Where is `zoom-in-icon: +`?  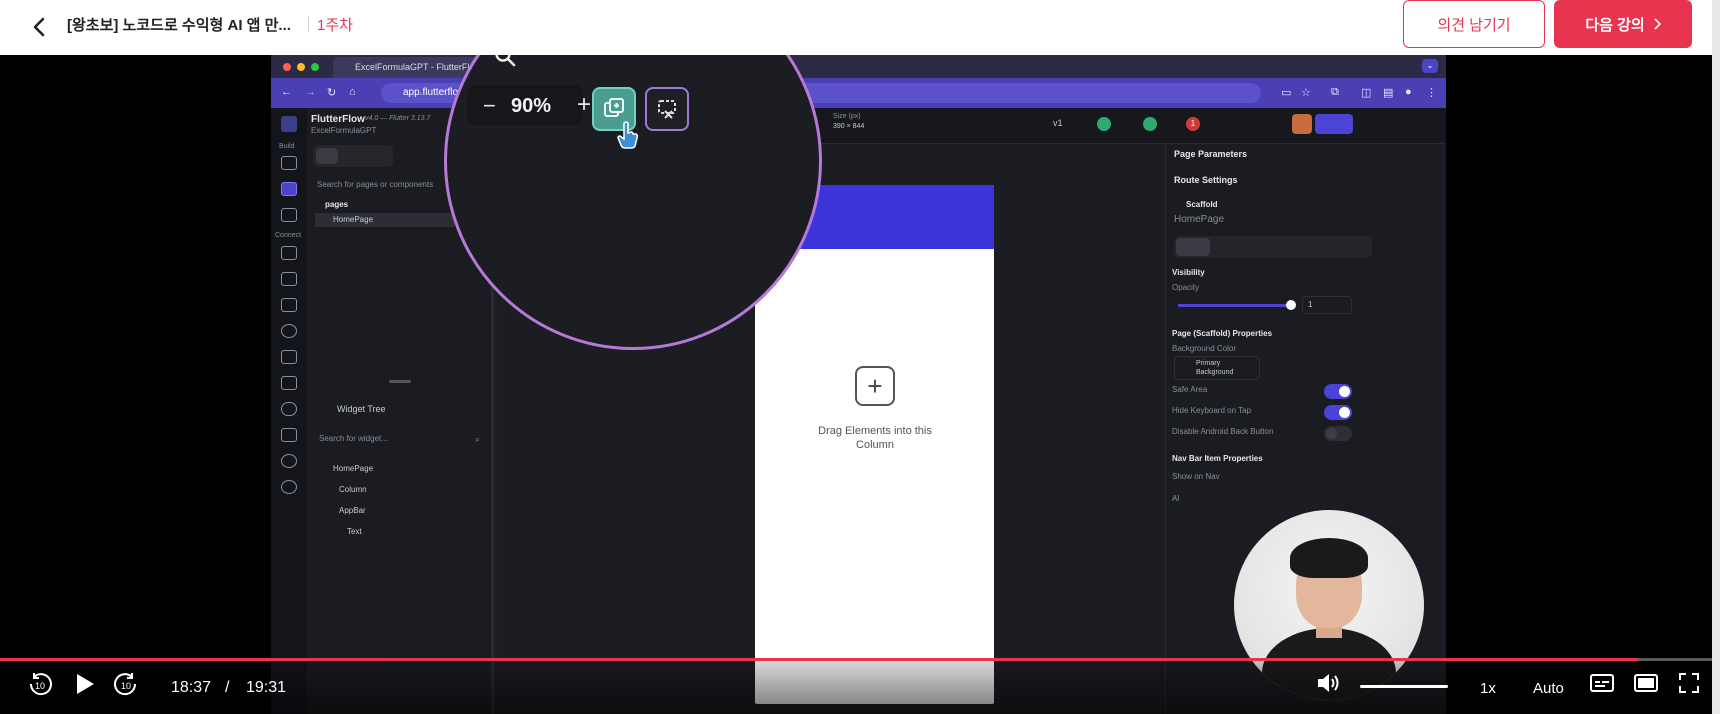 zoom-in-icon: + is located at coordinates (584, 104).